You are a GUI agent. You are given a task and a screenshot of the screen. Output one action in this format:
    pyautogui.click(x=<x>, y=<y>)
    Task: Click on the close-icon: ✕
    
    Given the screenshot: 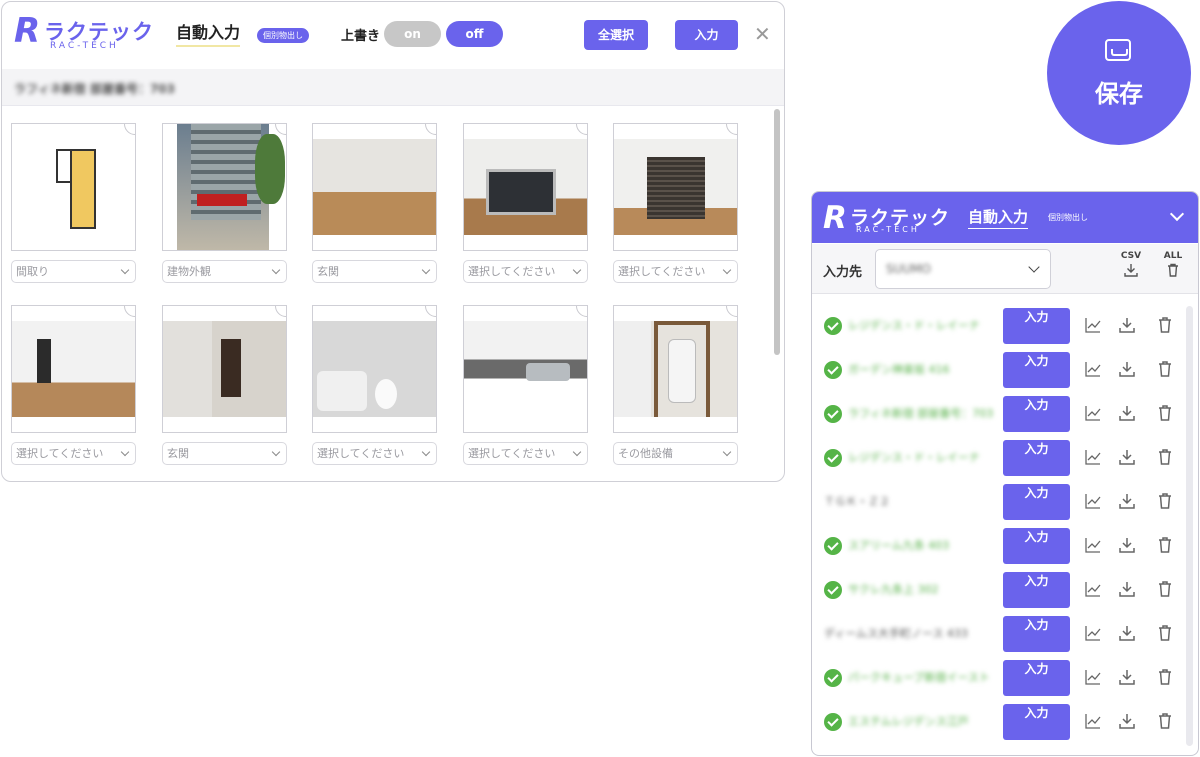 What is the action you would take?
    pyautogui.click(x=762, y=34)
    